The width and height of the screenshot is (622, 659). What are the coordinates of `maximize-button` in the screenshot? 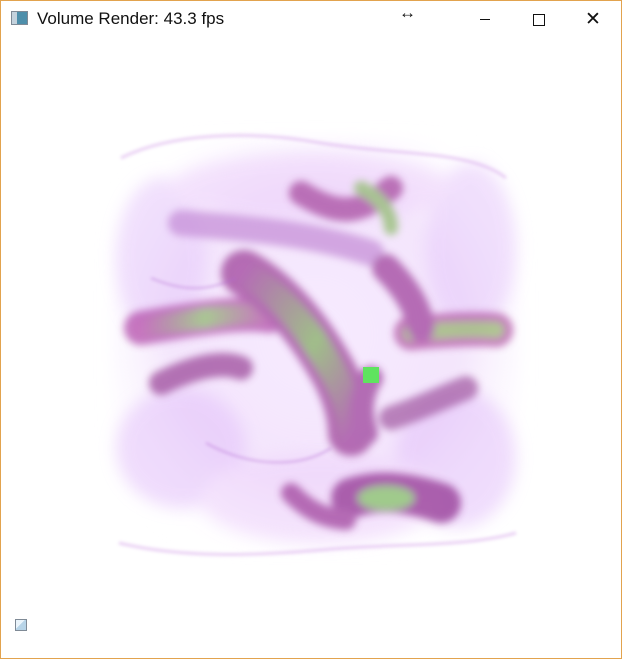 It's located at (539, 19).